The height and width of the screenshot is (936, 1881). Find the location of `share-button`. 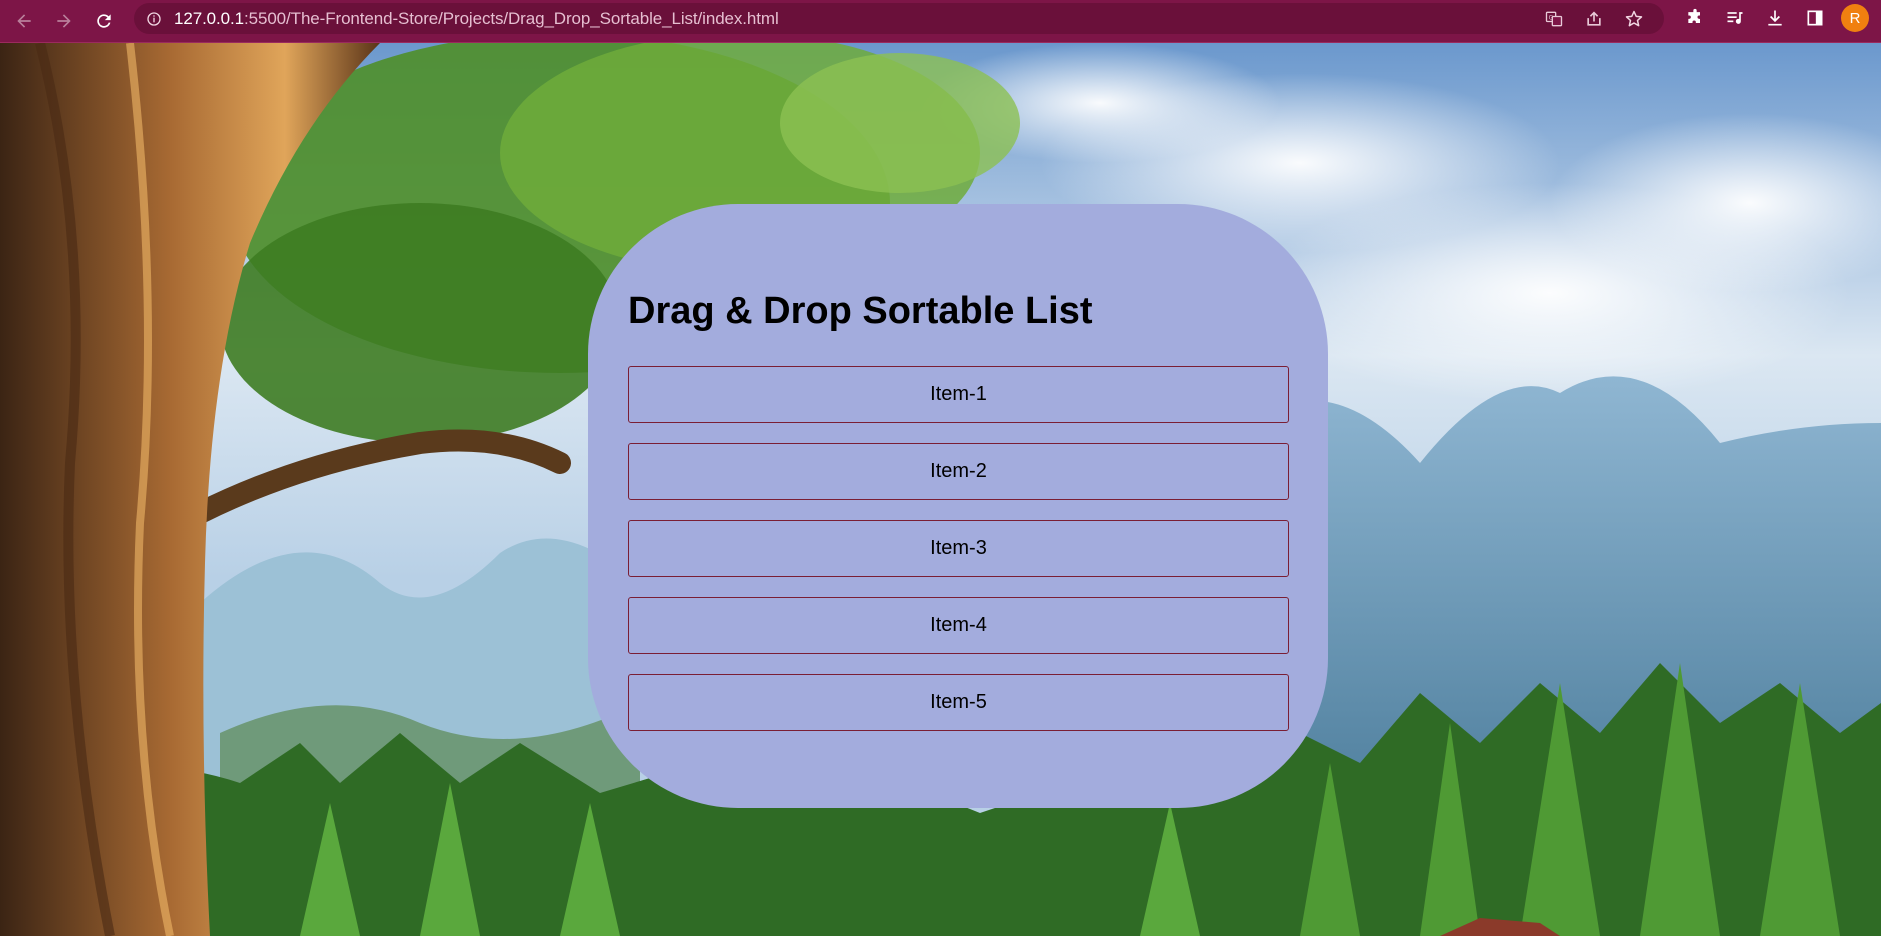

share-button is located at coordinates (1594, 18).